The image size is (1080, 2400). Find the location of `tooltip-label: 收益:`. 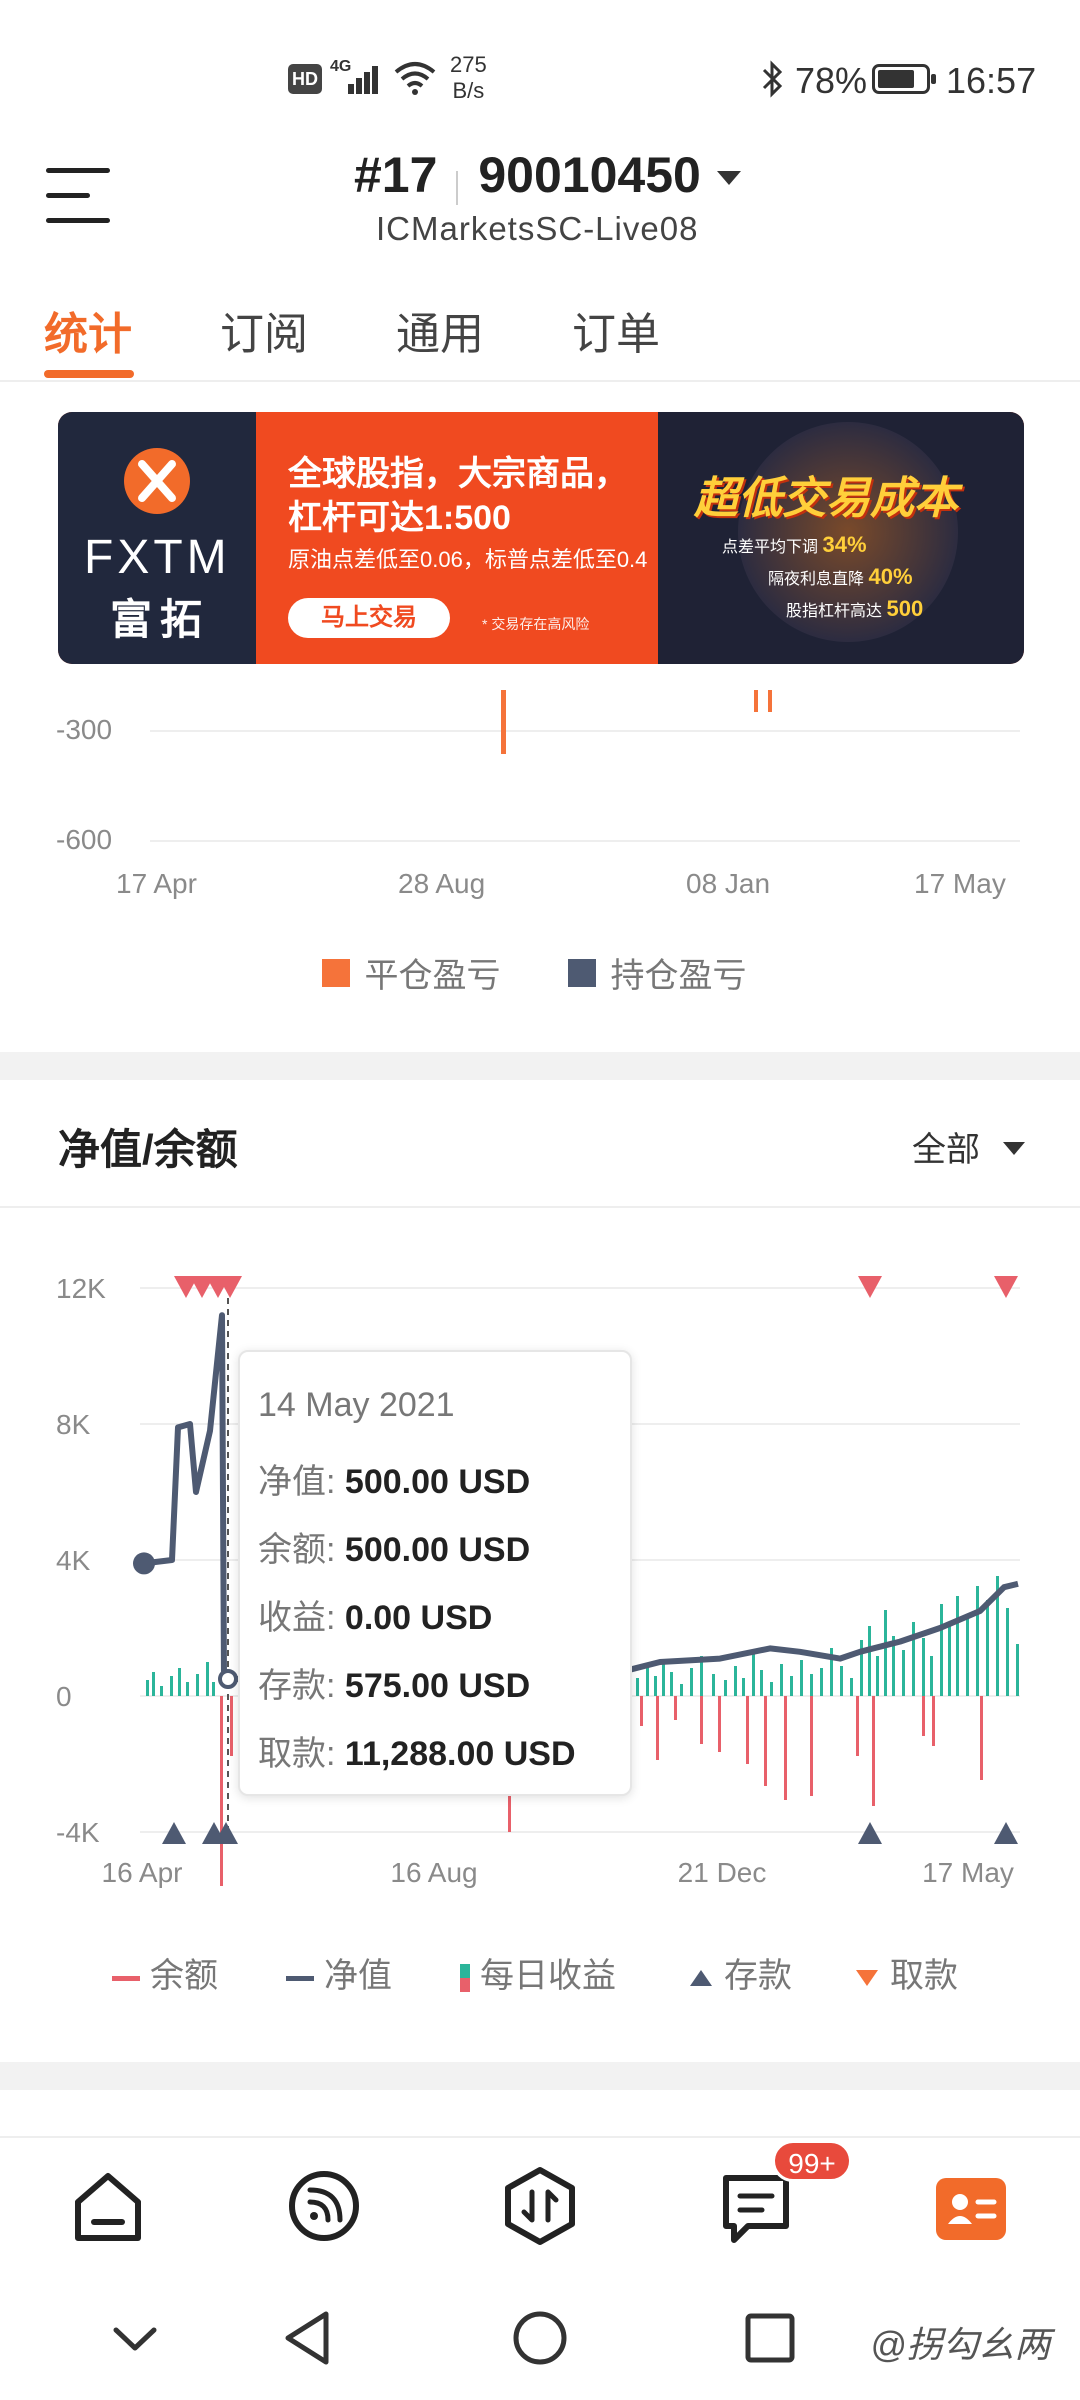

tooltip-label: 收益: is located at coordinates (297, 1618).